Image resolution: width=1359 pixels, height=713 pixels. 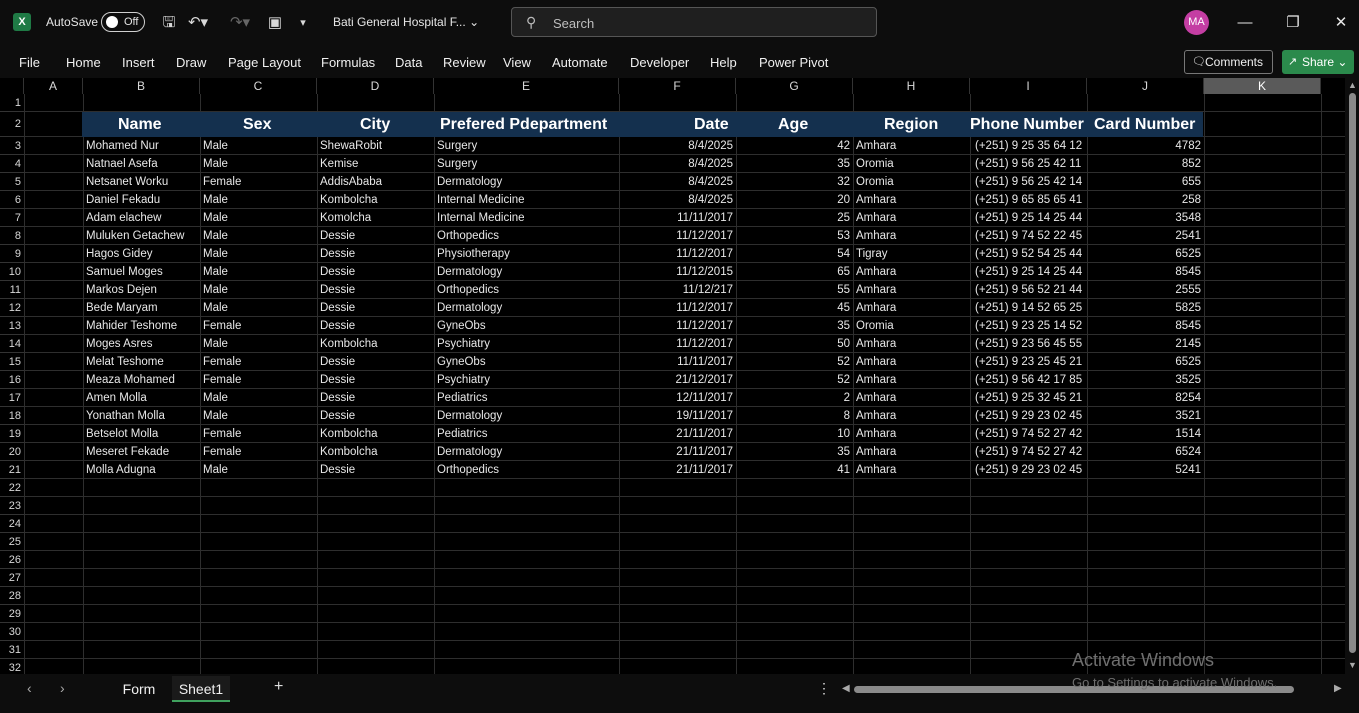 What do you see at coordinates (1146, 434) in the screenshot?
I see `cell-card-number: 1514` at bounding box center [1146, 434].